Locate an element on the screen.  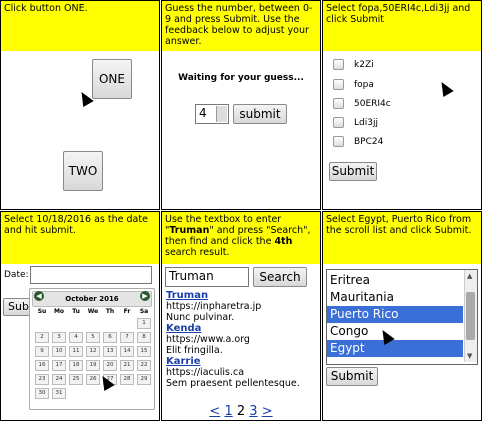
checkbox-row: 50ERI4c is located at coordinates (362, 103).